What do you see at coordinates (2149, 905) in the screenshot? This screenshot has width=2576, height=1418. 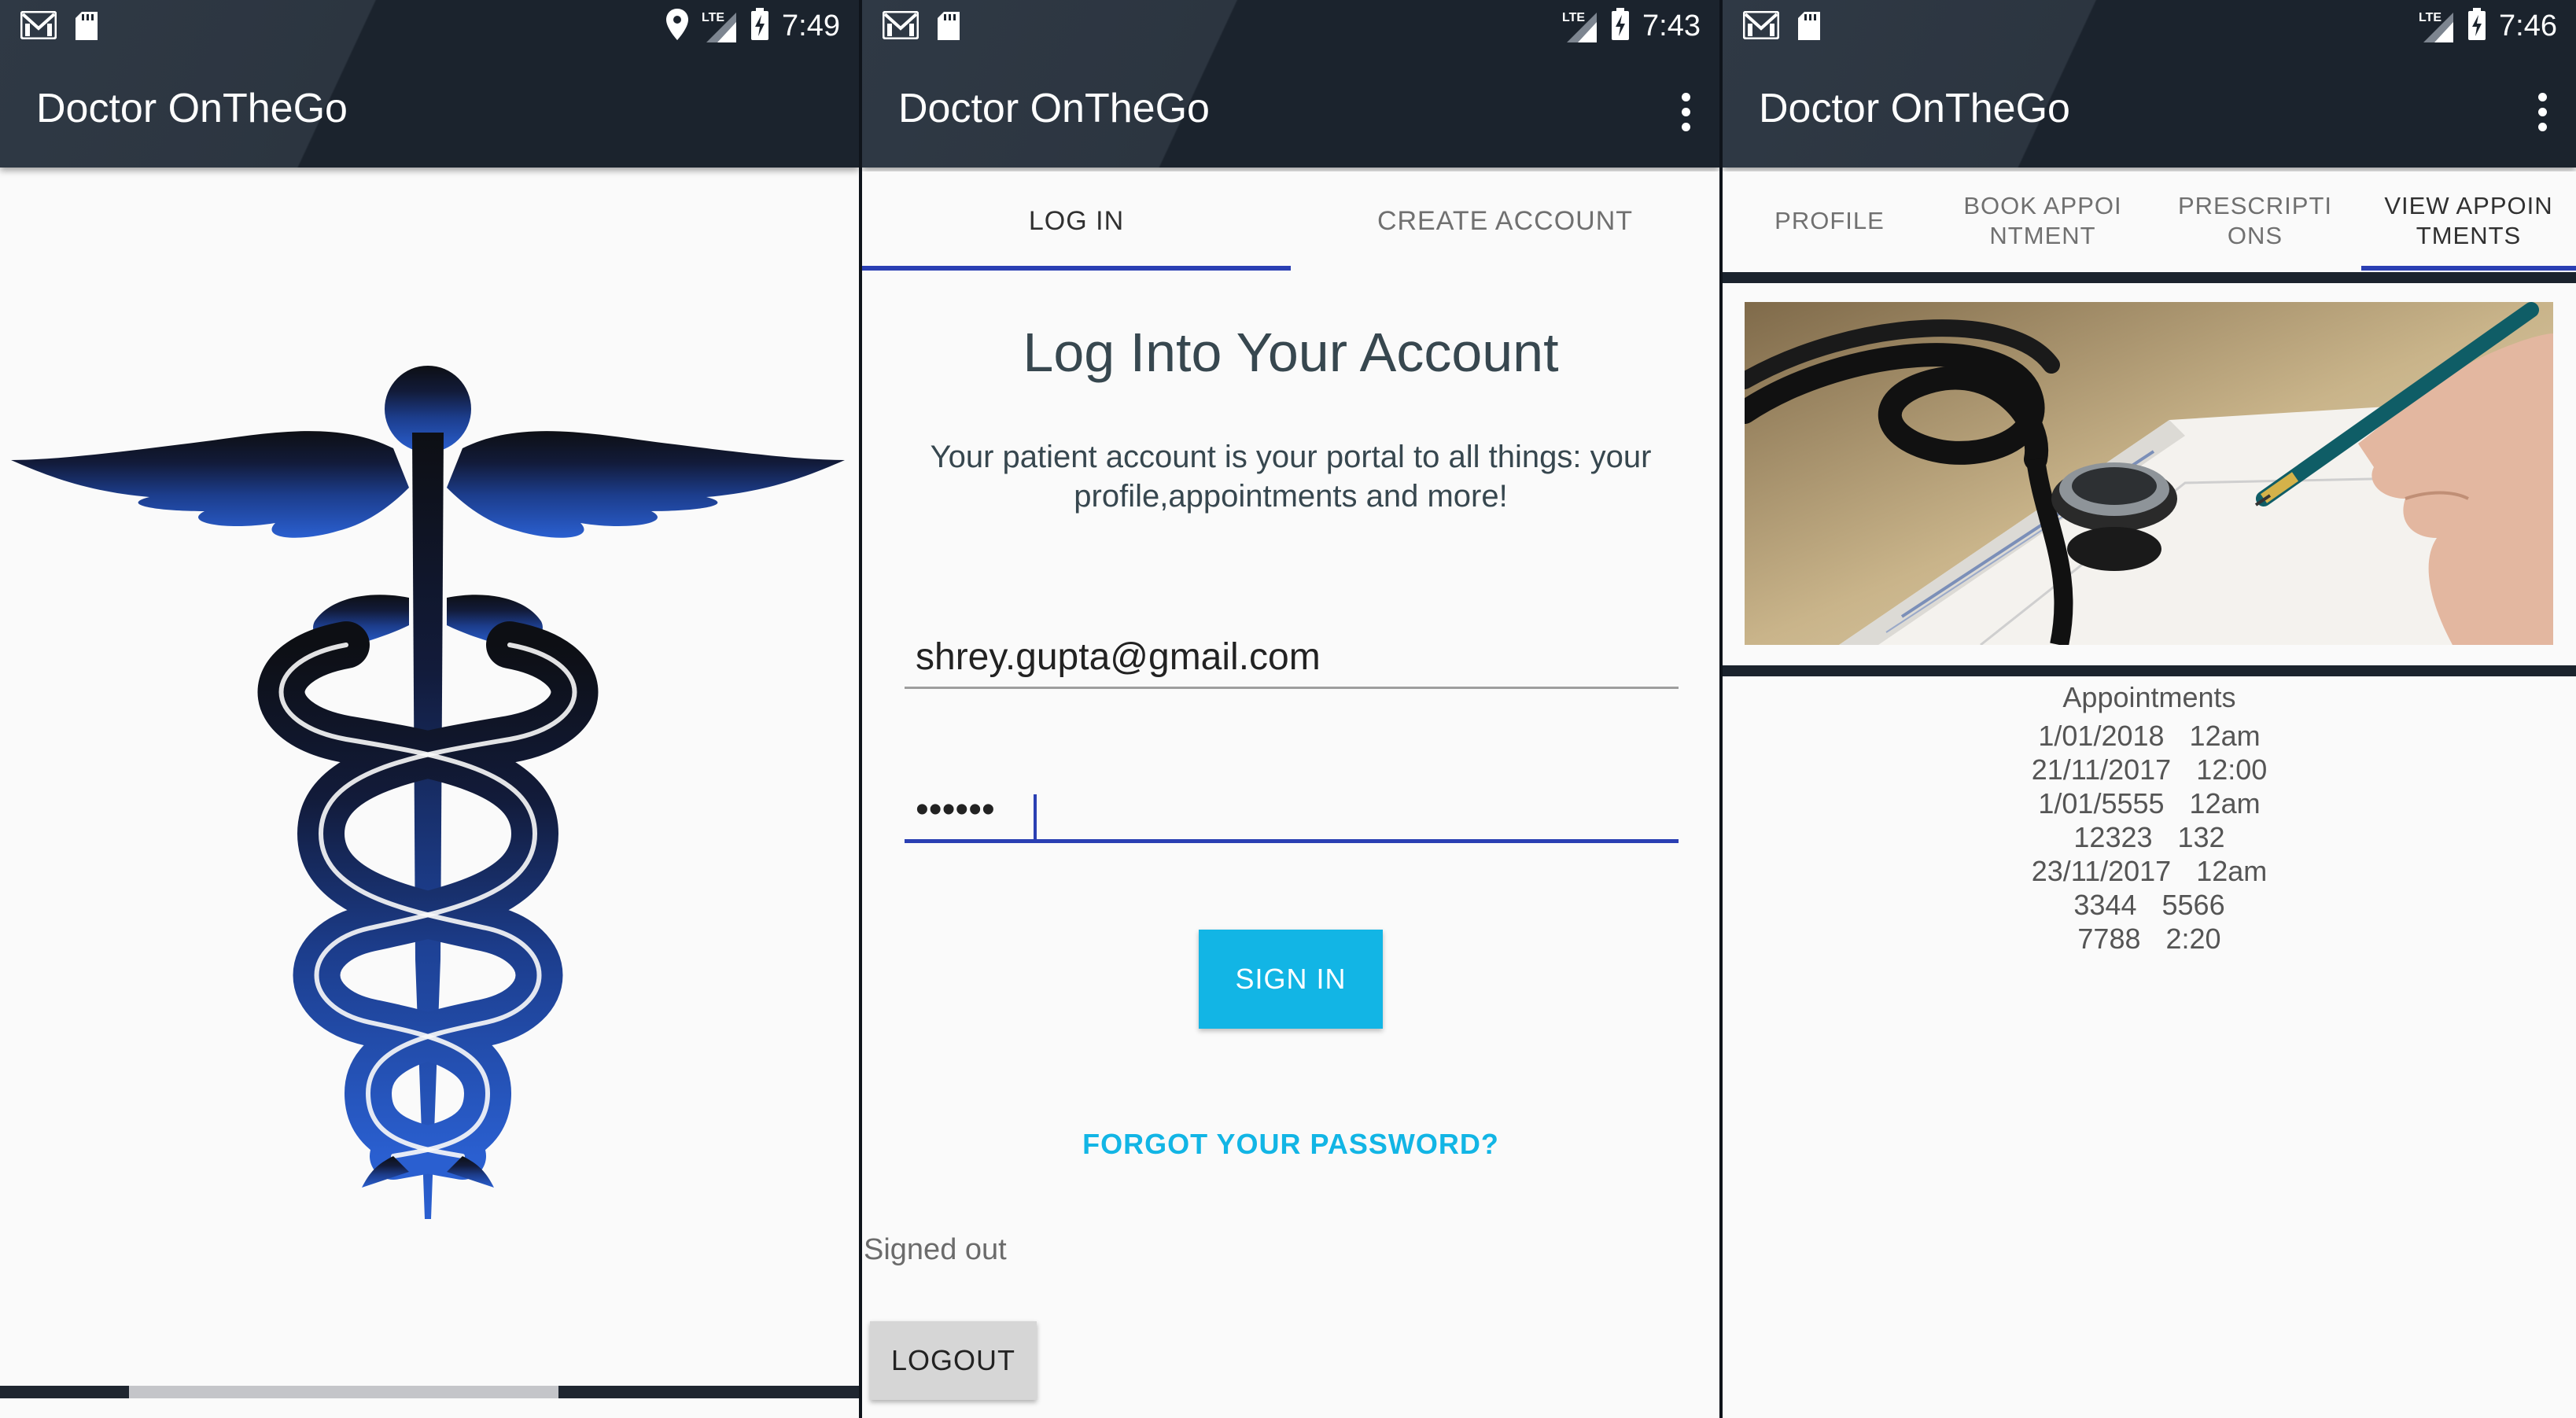 I see `list-item: 3344 5566` at bounding box center [2149, 905].